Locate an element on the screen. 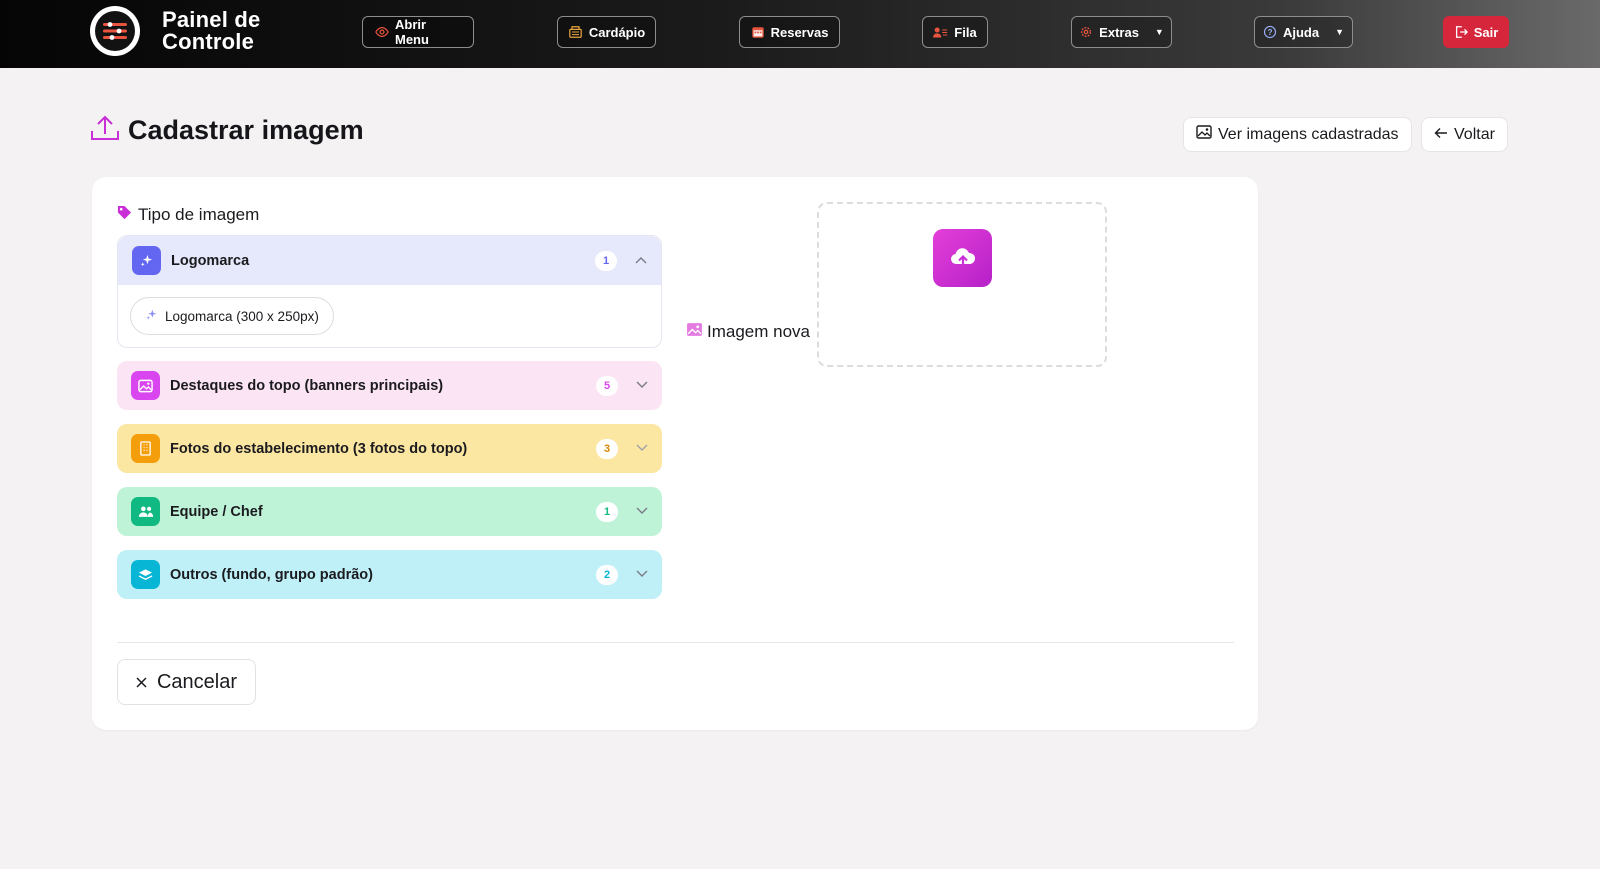 Image resolution: width=1600 pixels, height=869 pixels. page-title: Cadastrar imagem is located at coordinates (246, 130).